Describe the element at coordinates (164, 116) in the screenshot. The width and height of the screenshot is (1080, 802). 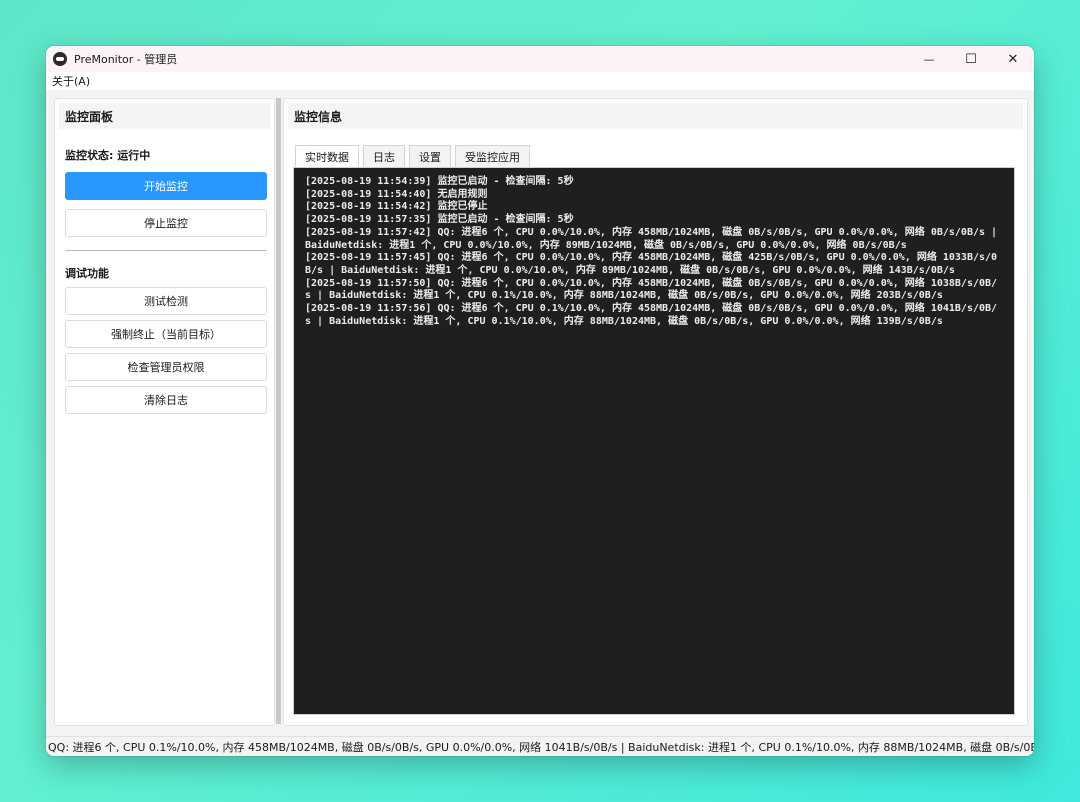
I see `monitor-panel-header: 监控面板` at that location.